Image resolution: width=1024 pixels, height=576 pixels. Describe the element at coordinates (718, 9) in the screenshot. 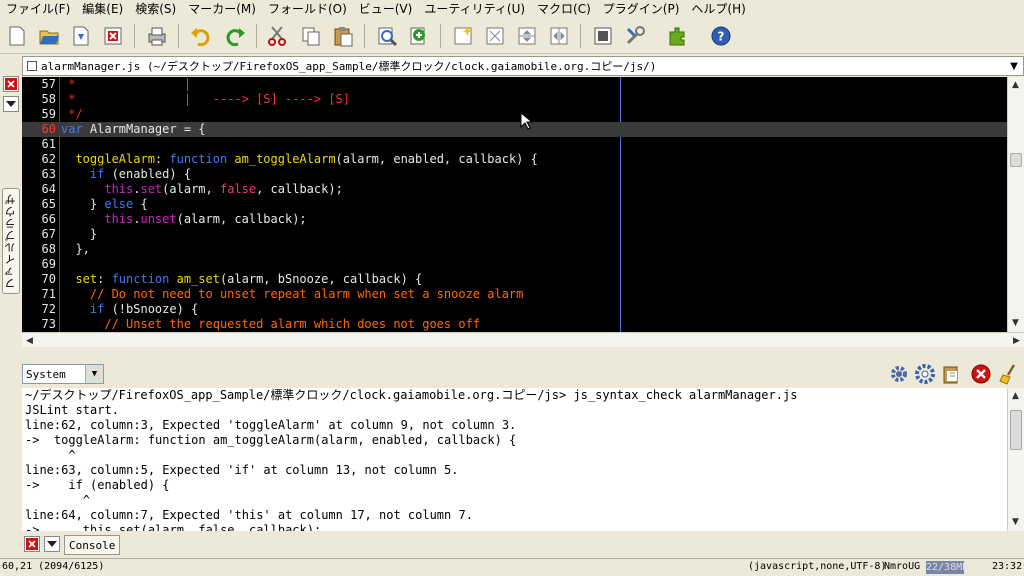

I see `menu-item: ヘルプ(H)` at that location.